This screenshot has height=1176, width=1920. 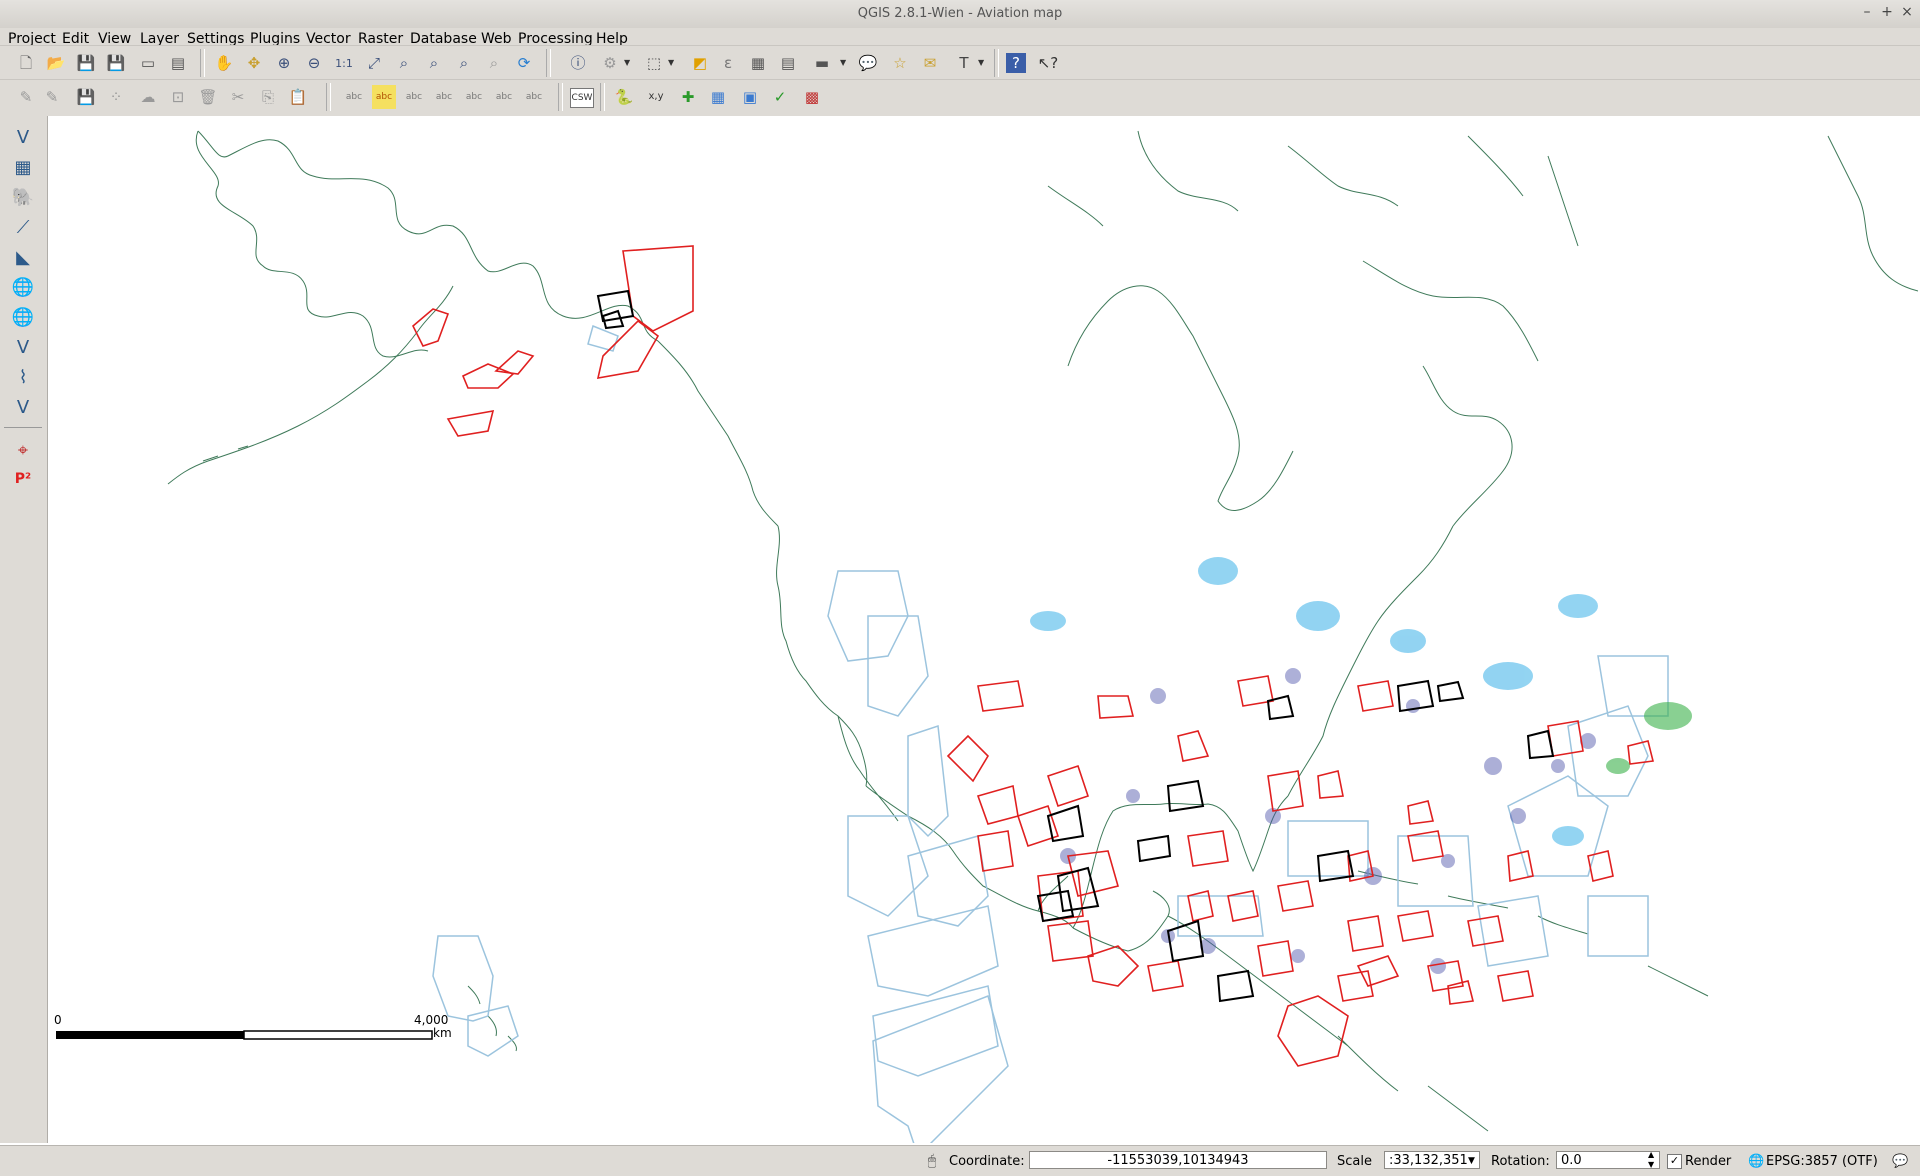 I want to click on add-wcs-layer-icon: 🌐, so click(x=23, y=317).